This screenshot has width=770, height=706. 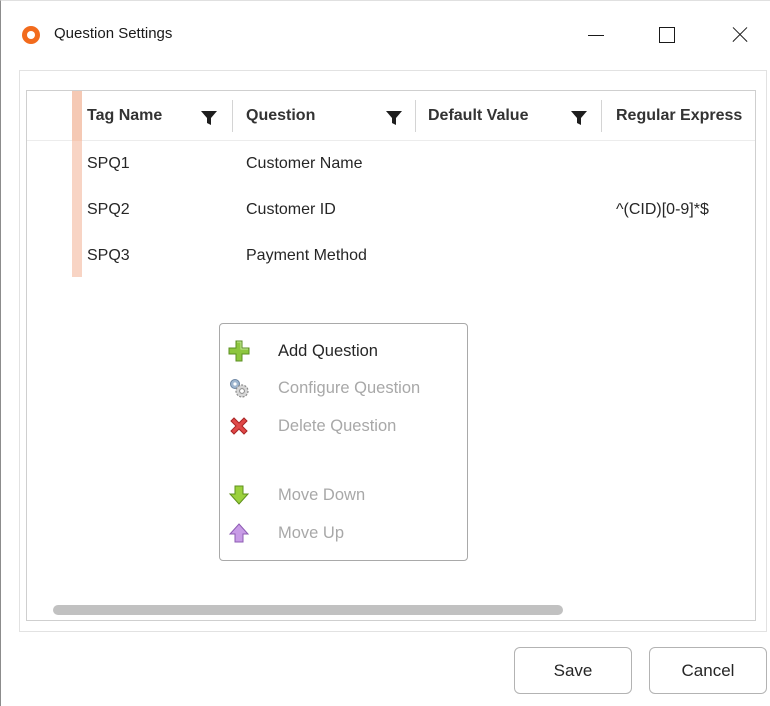 I want to click on arrow-up-icon, so click(x=239, y=533).